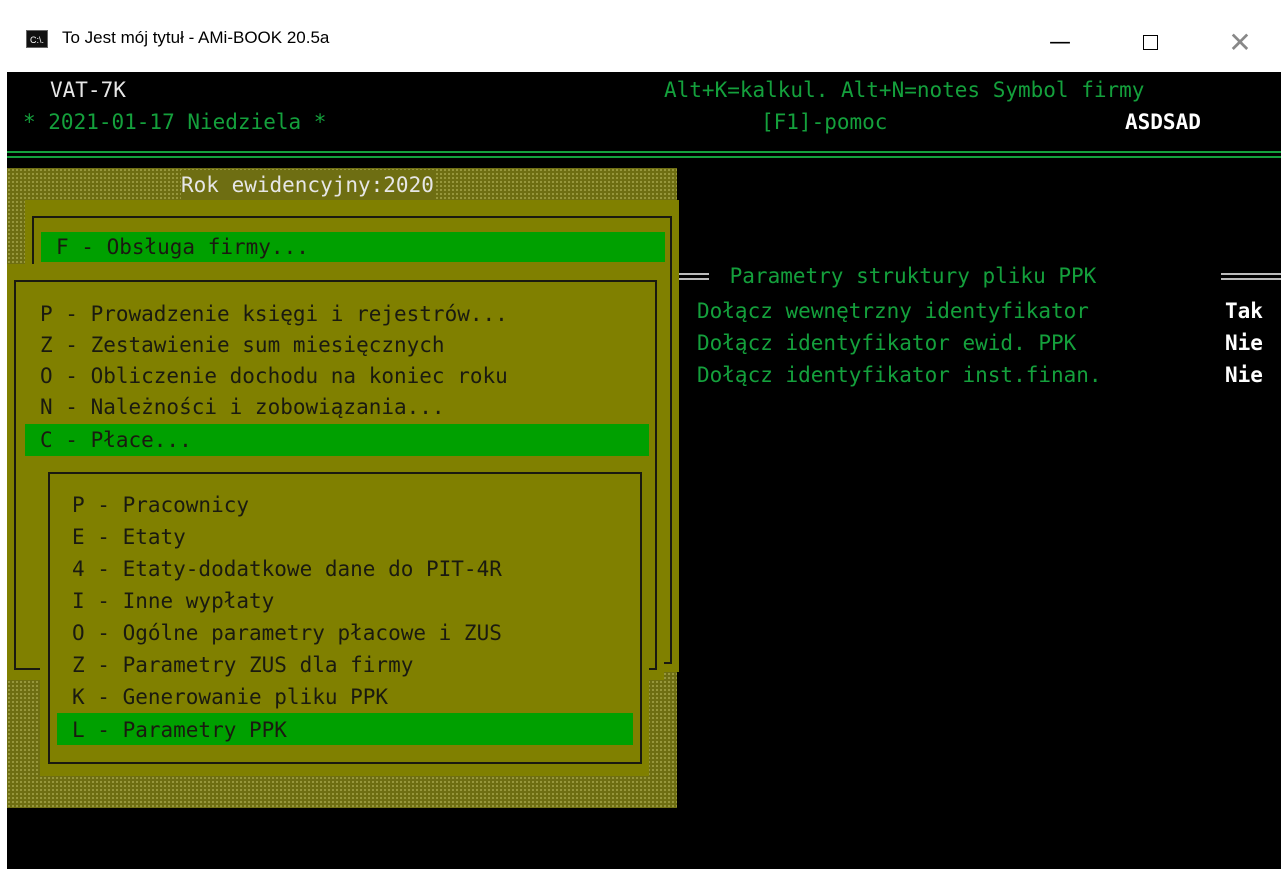 This screenshot has width=1281, height=869. Describe the element at coordinates (1251, 274) in the screenshot. I see `ppk-title-rule-right` at that location.